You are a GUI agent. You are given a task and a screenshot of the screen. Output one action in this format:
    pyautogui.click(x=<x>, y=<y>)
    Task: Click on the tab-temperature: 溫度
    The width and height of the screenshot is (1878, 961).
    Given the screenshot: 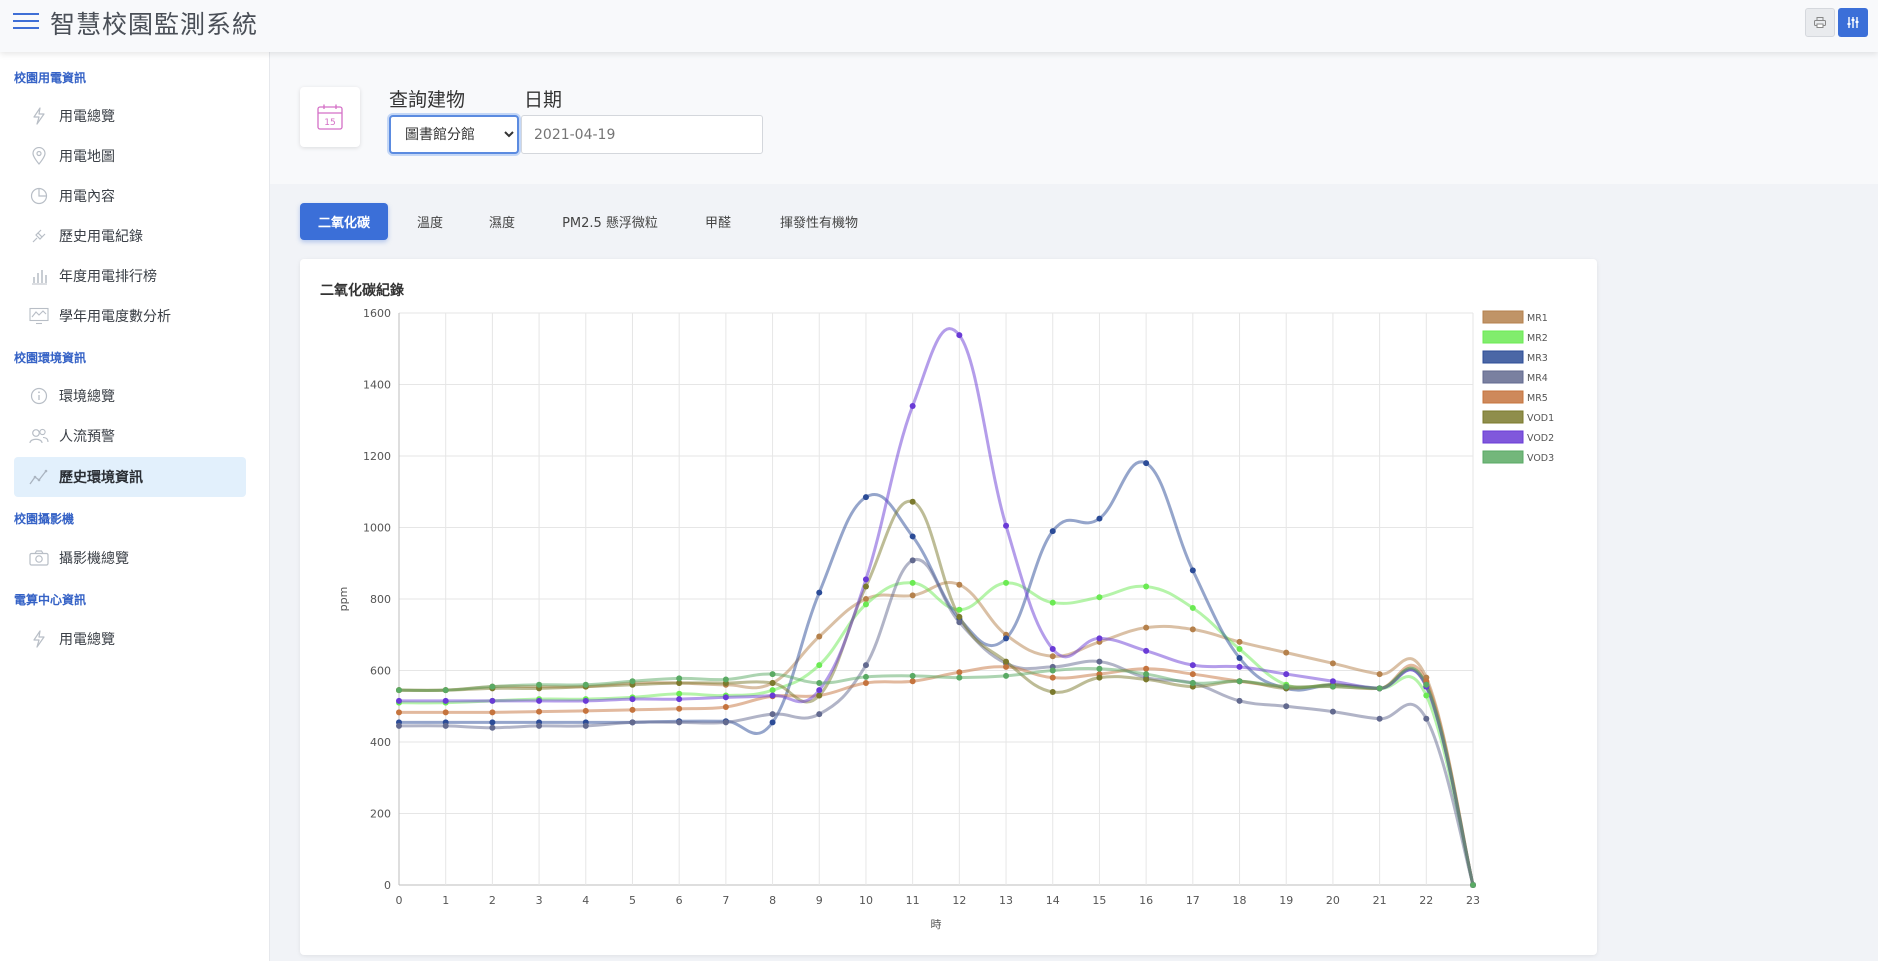 What is the action you would take?
    pyautogui.click(x=430, y=221)
    